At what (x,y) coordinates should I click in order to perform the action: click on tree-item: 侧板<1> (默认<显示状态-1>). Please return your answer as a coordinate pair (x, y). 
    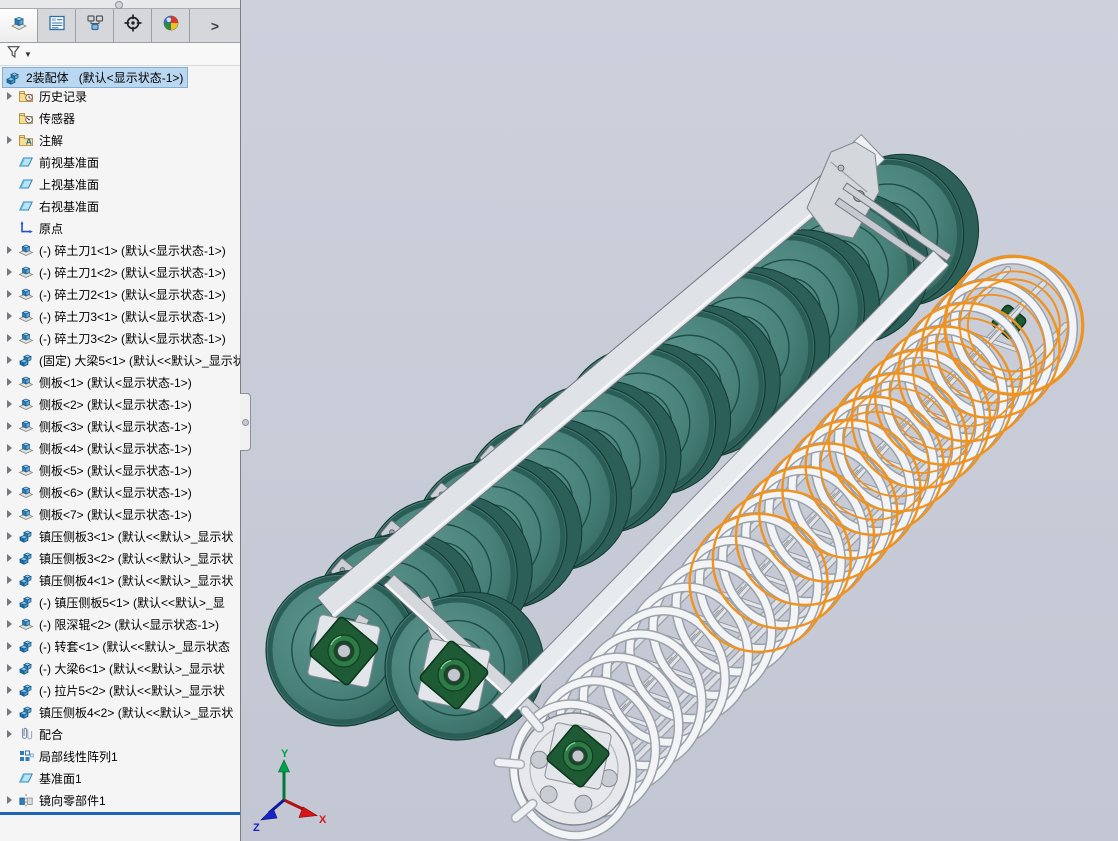
    Looking at the image, I should click on (120, 382).